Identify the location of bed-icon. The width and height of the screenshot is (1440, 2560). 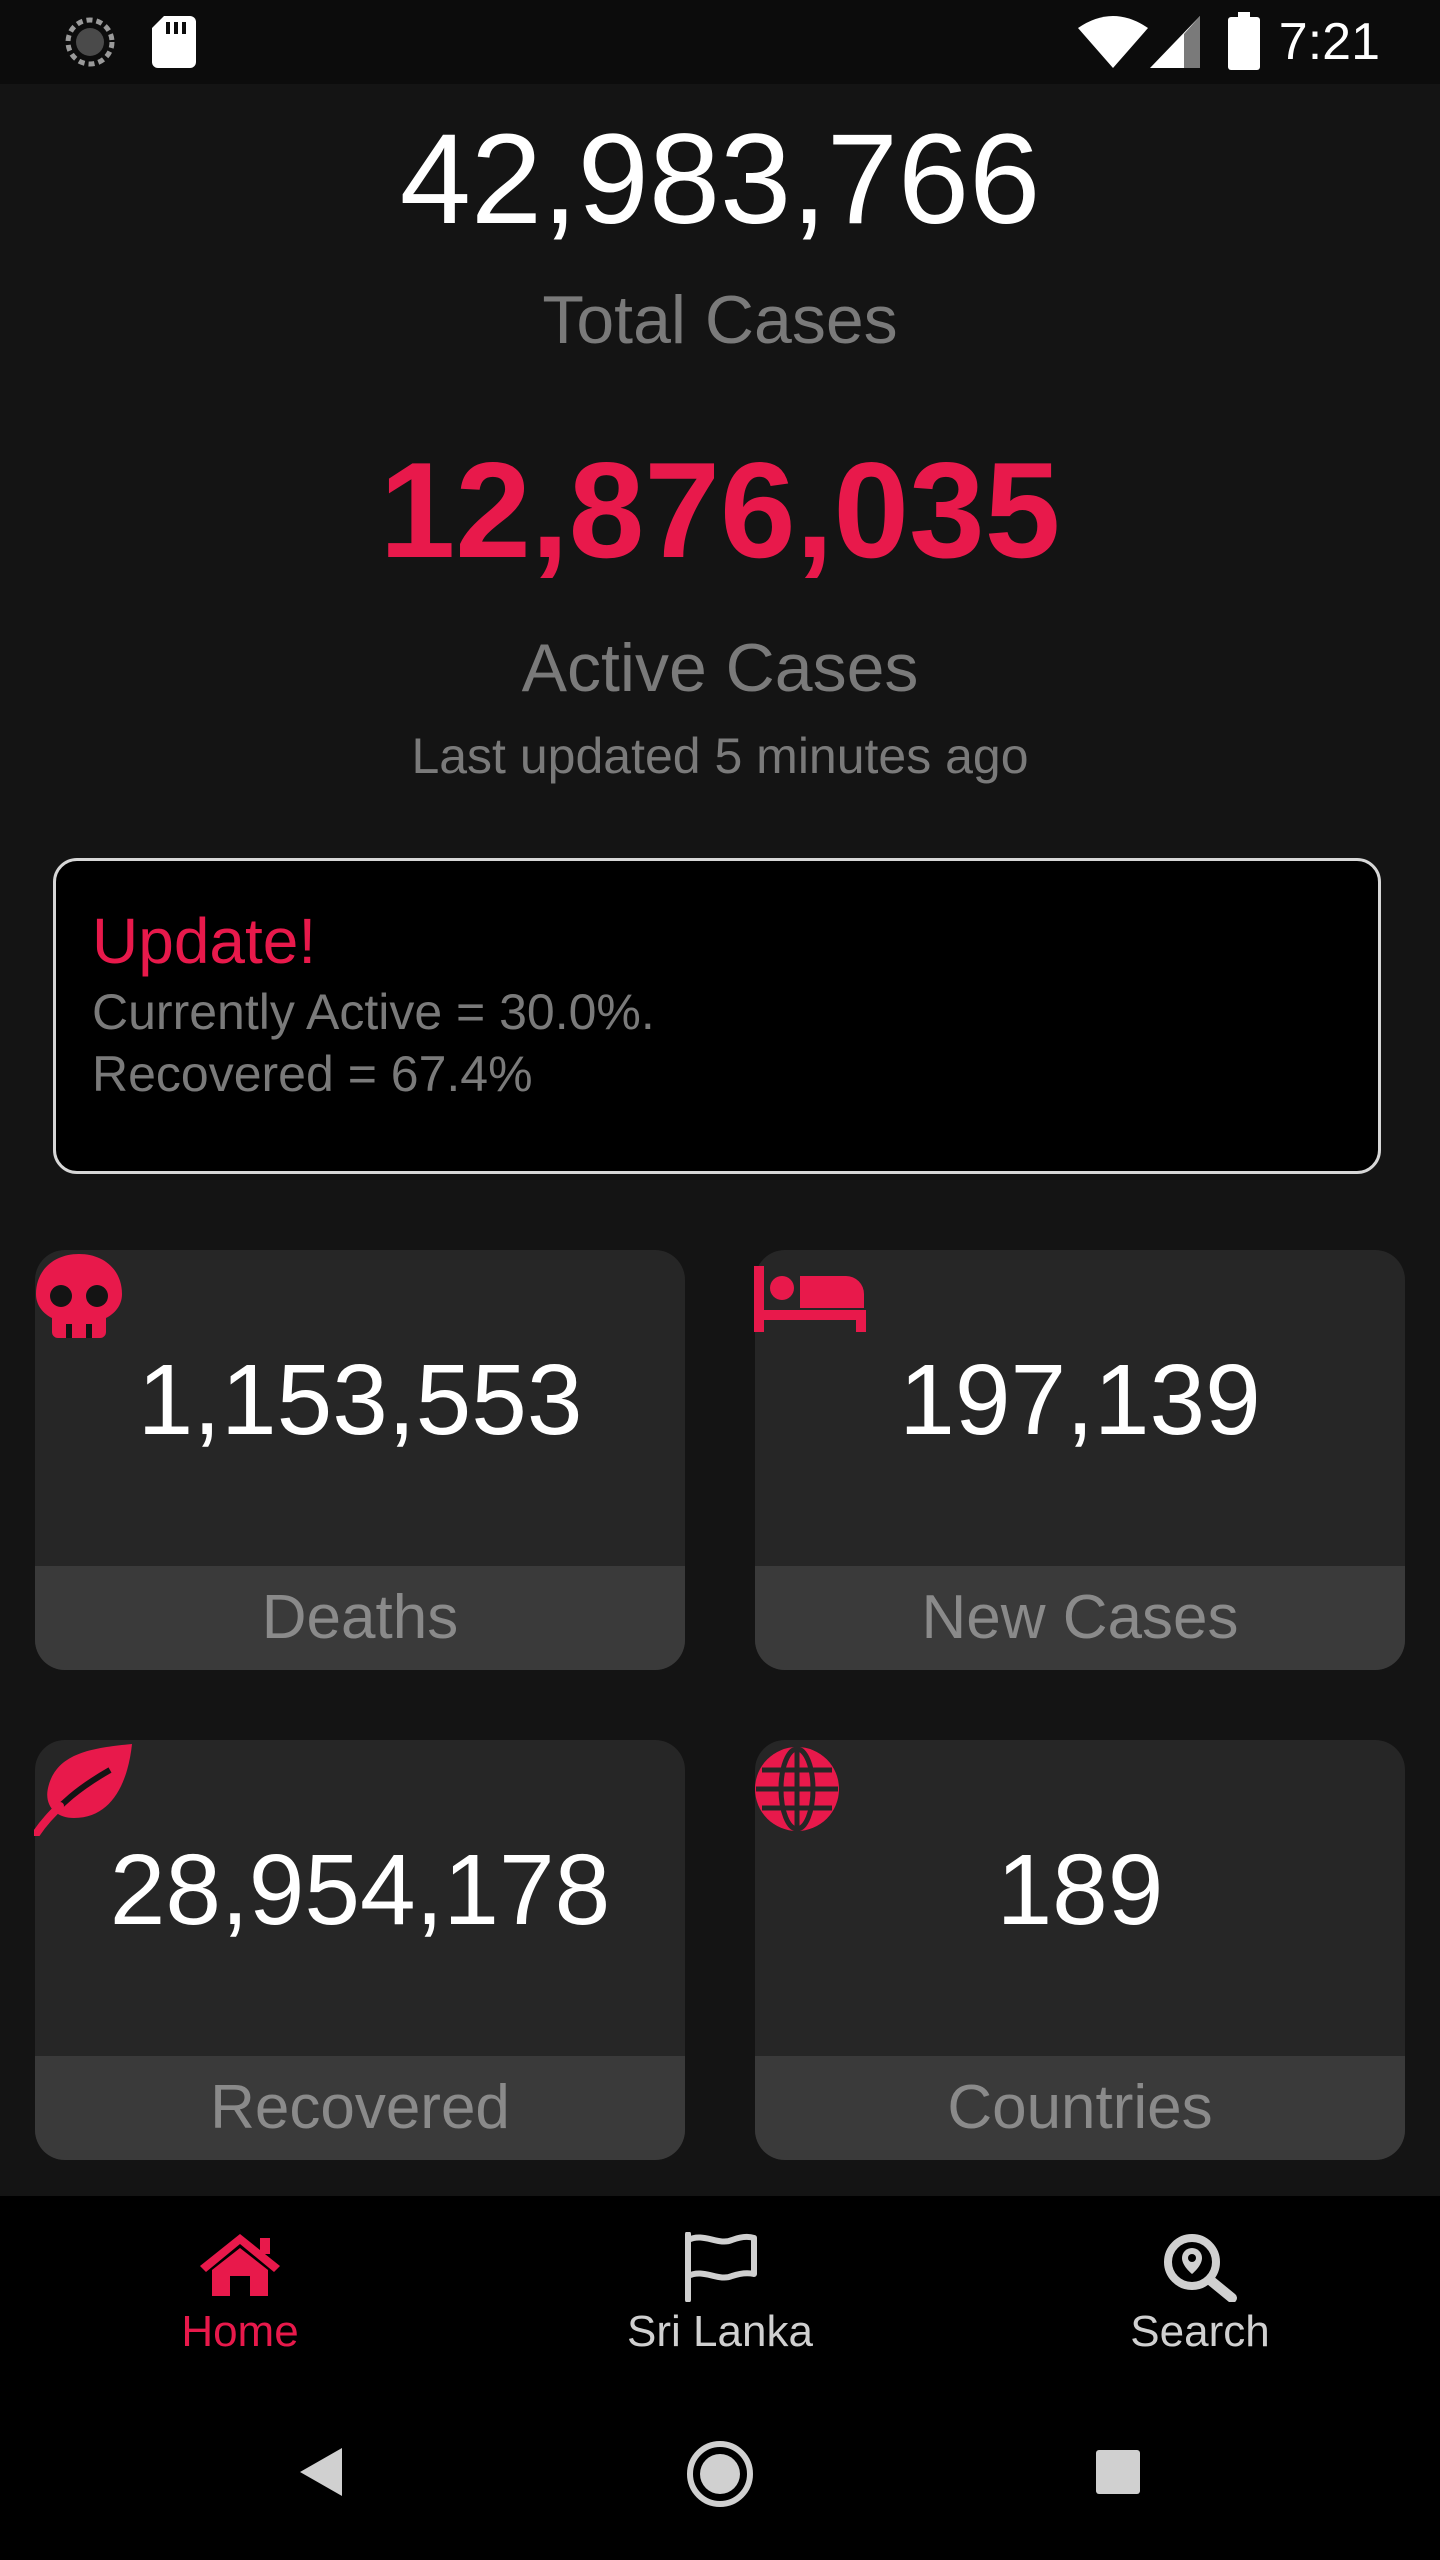
(810, 1299).